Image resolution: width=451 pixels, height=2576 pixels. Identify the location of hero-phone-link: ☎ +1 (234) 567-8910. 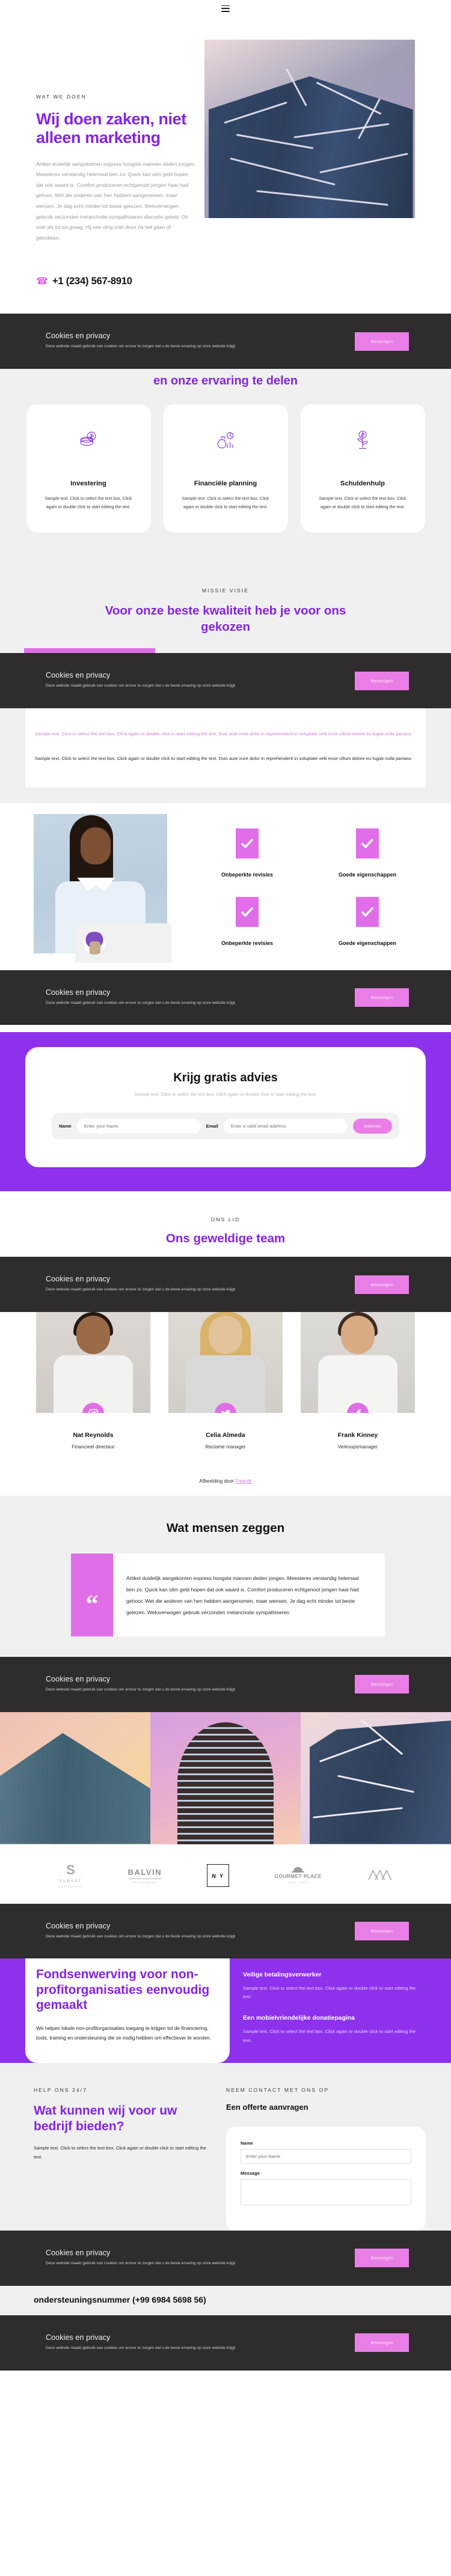
(116, 281).